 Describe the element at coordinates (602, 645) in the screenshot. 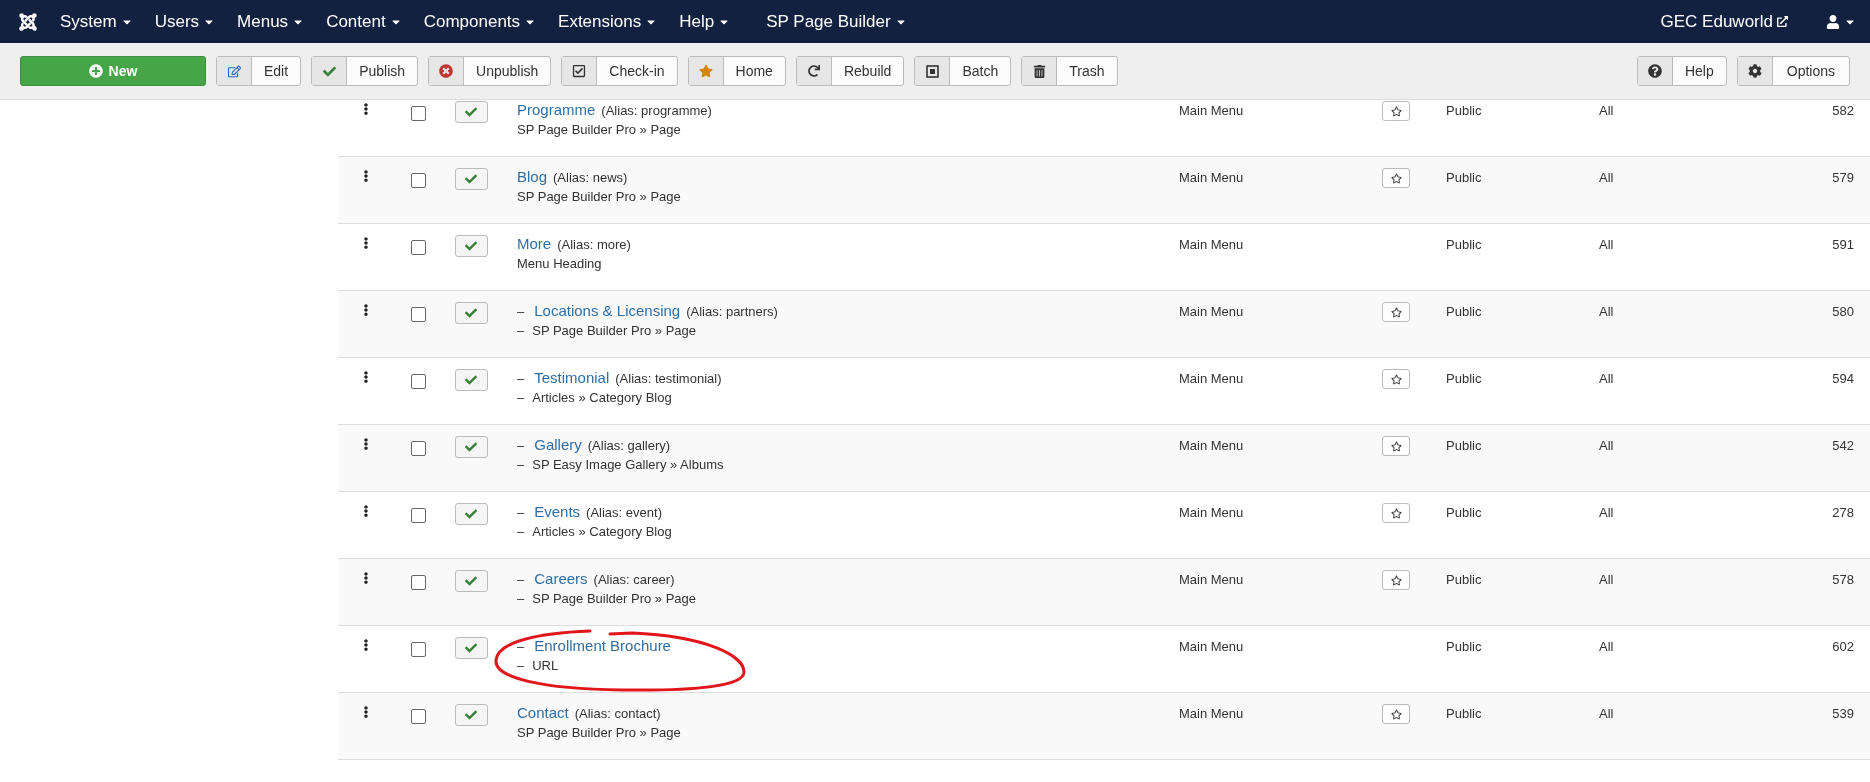

I see `item-title-link: Enrollment Brochure` at that location.